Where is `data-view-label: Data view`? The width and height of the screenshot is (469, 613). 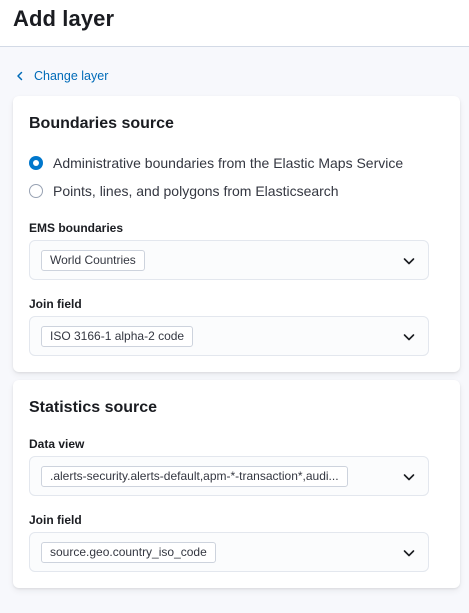
data-view-label: Data view is located at coordinates (57, 444).